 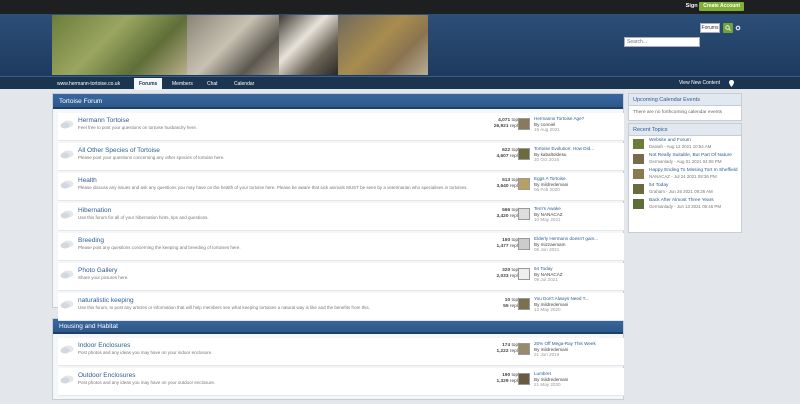 I want to click on forum-title-link: Hermann Tortoise, so click(x=103, y=120).